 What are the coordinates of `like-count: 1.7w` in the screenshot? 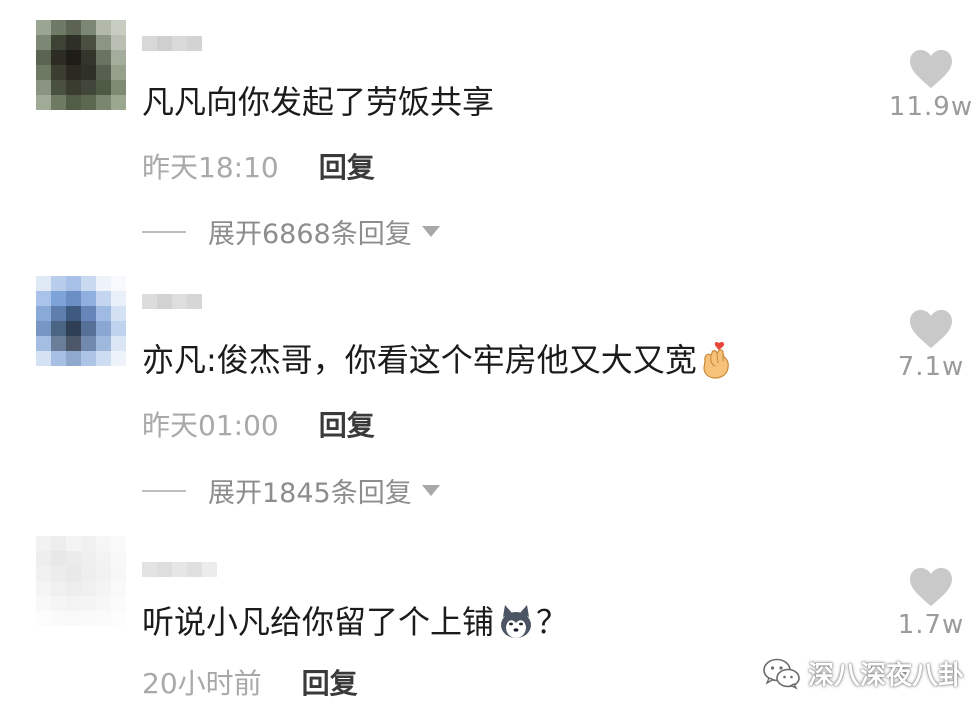 It's located at (931, 625).